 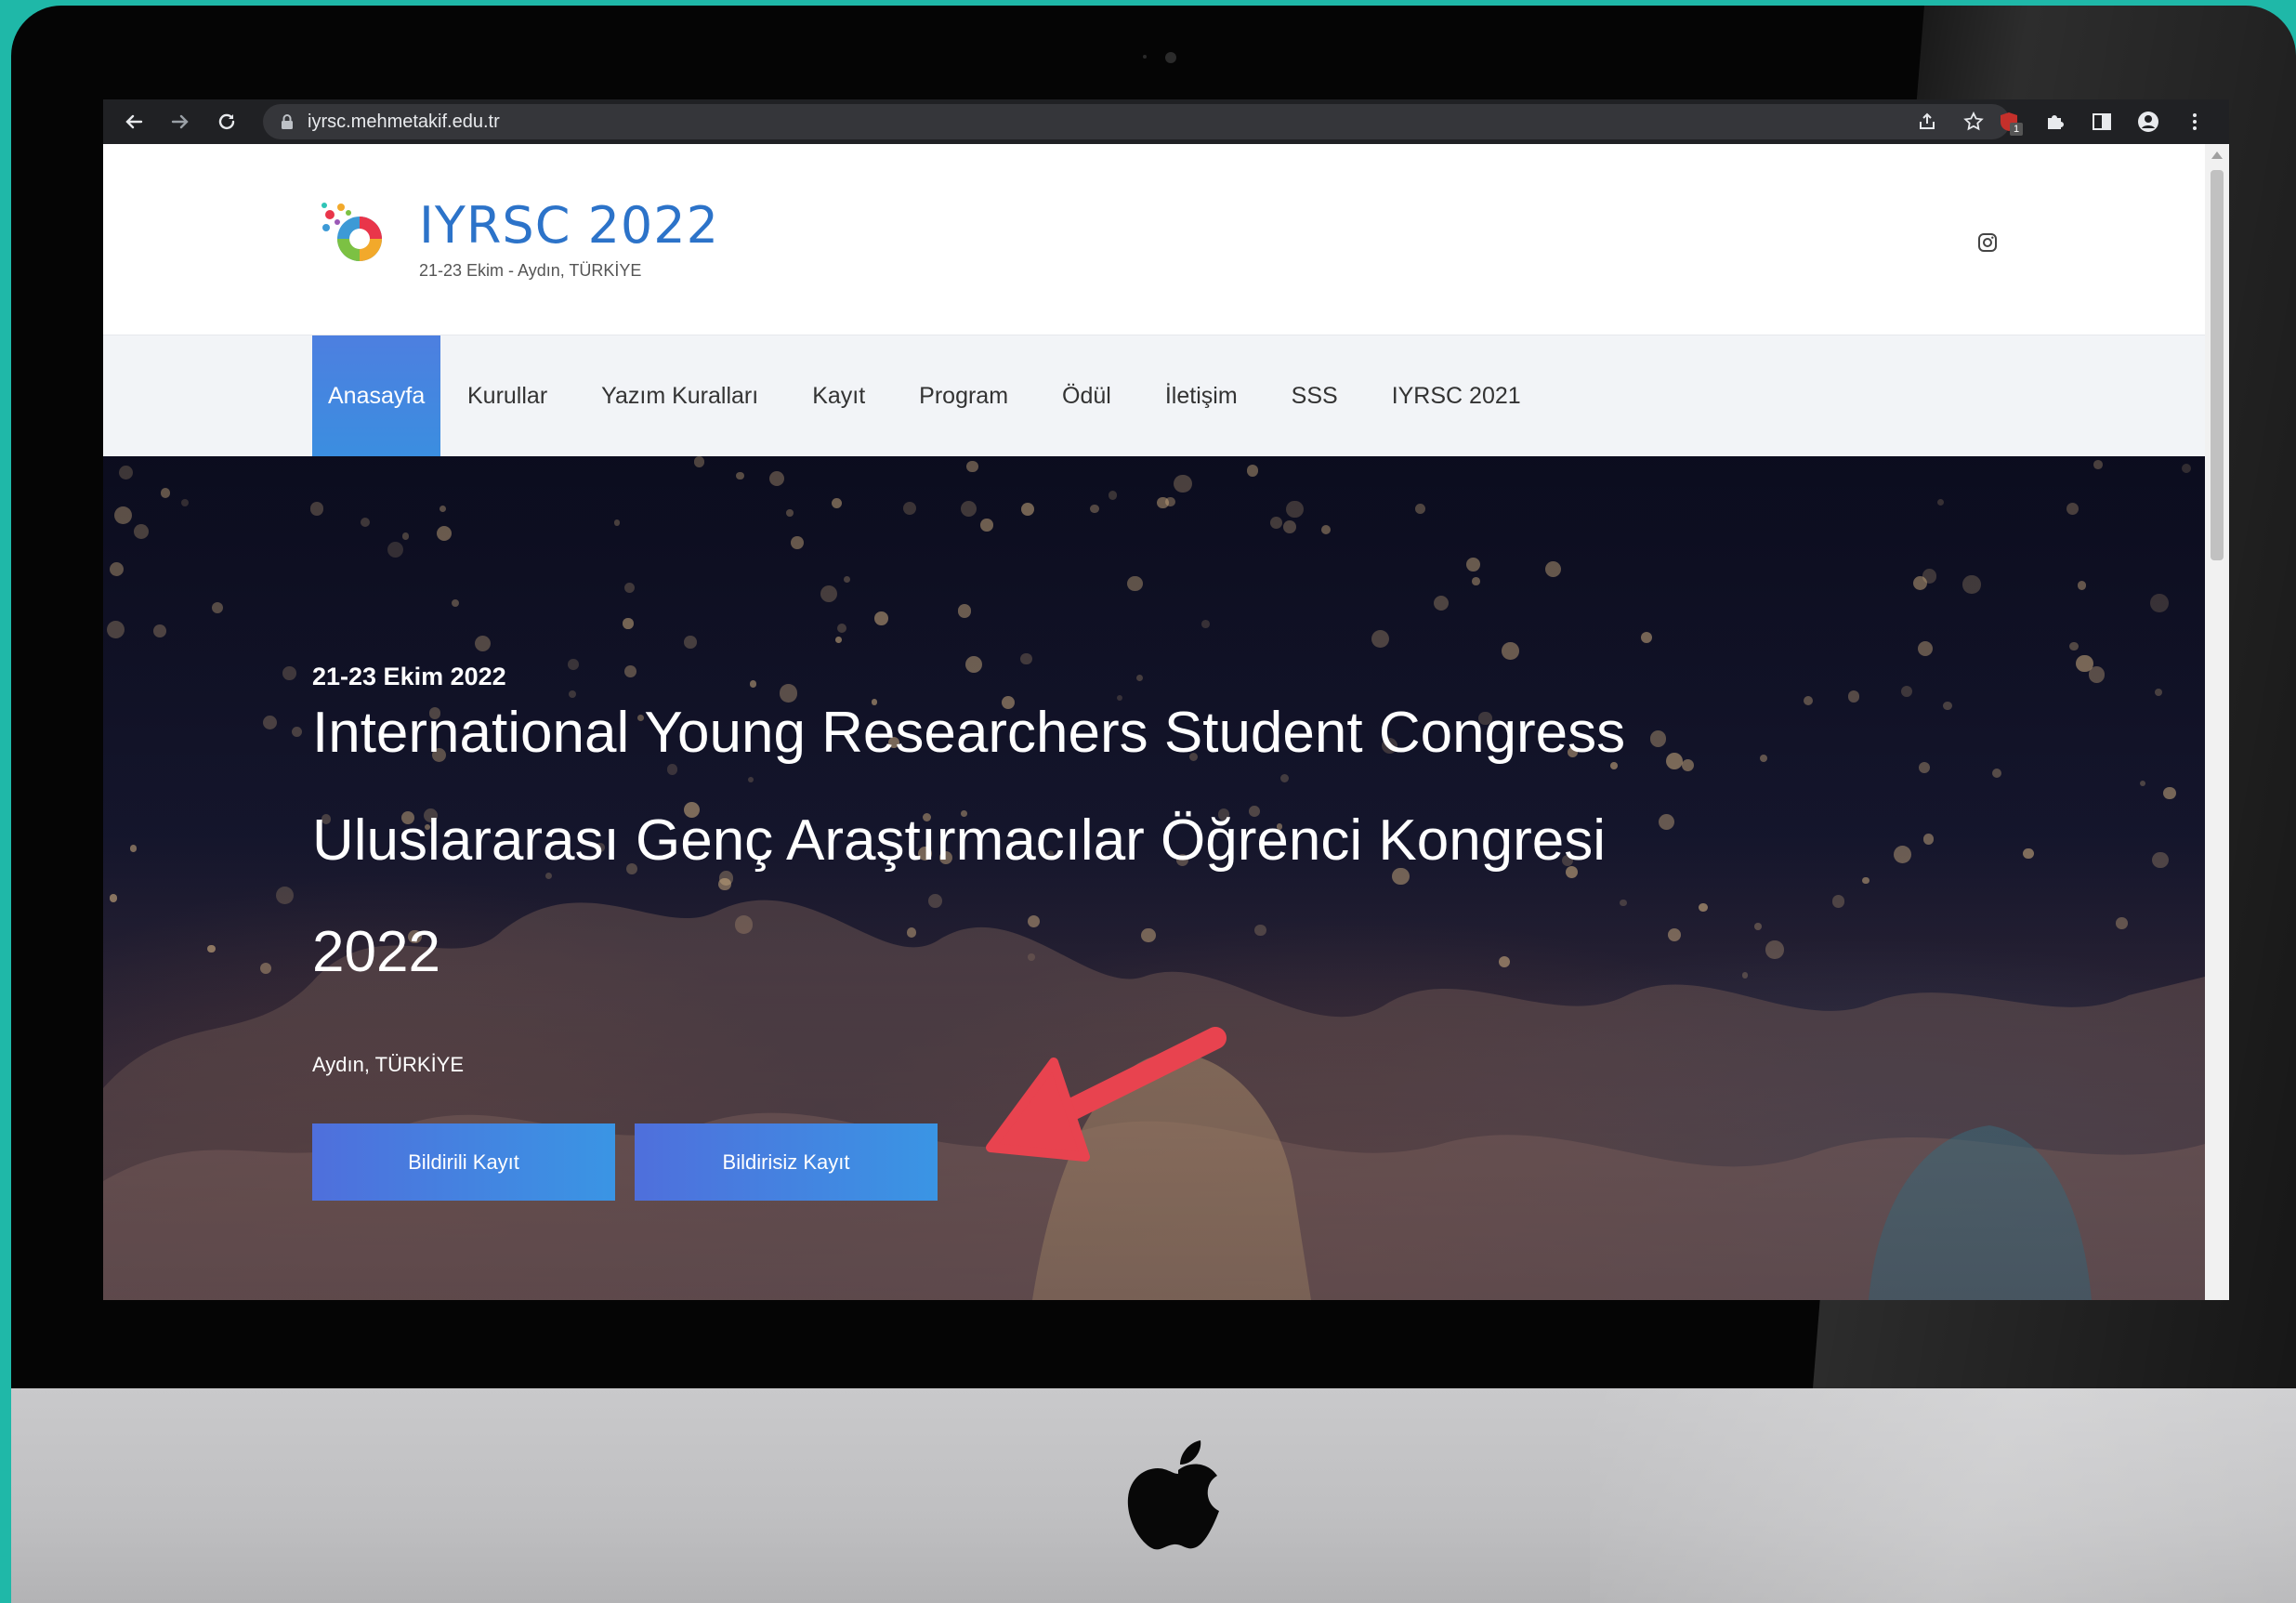 I want to click on vertical-scrollbar, so click(x=2217, y=722).